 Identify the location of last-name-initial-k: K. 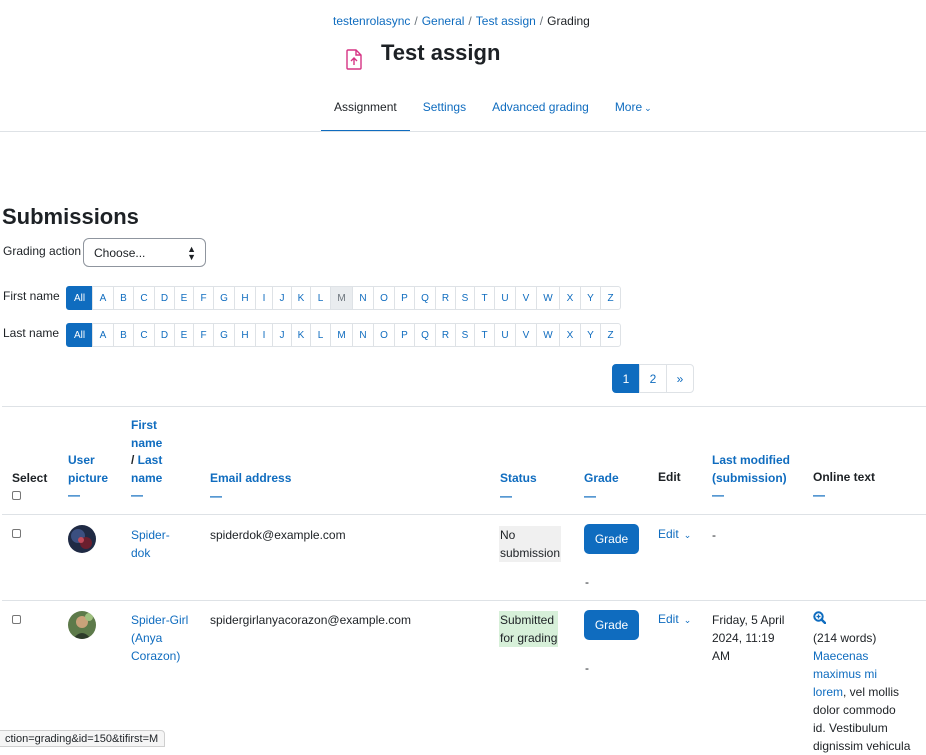
(301, 335).